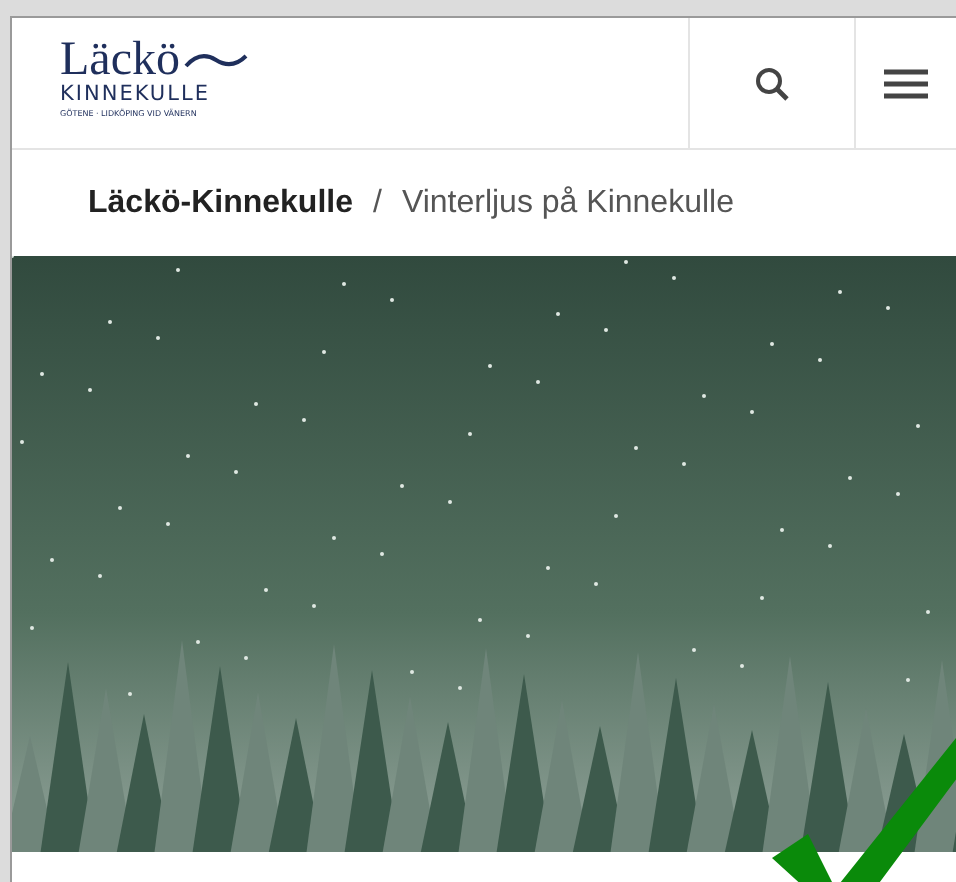 This screenshot has height=882, width=956. I want to click on logo-name: Läckö, so click(120, 60).